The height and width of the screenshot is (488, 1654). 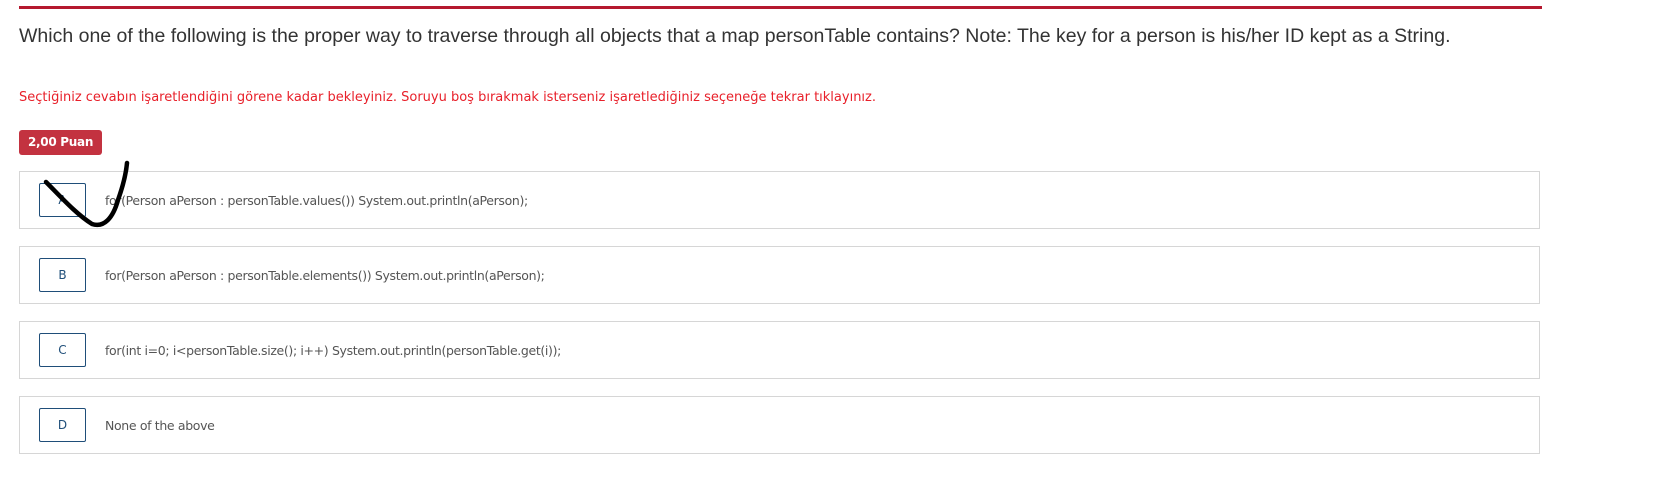 What do you see at coordinates (780, 7) in the screenshot?
I see `top-divider` at bounding box center [780, 7].